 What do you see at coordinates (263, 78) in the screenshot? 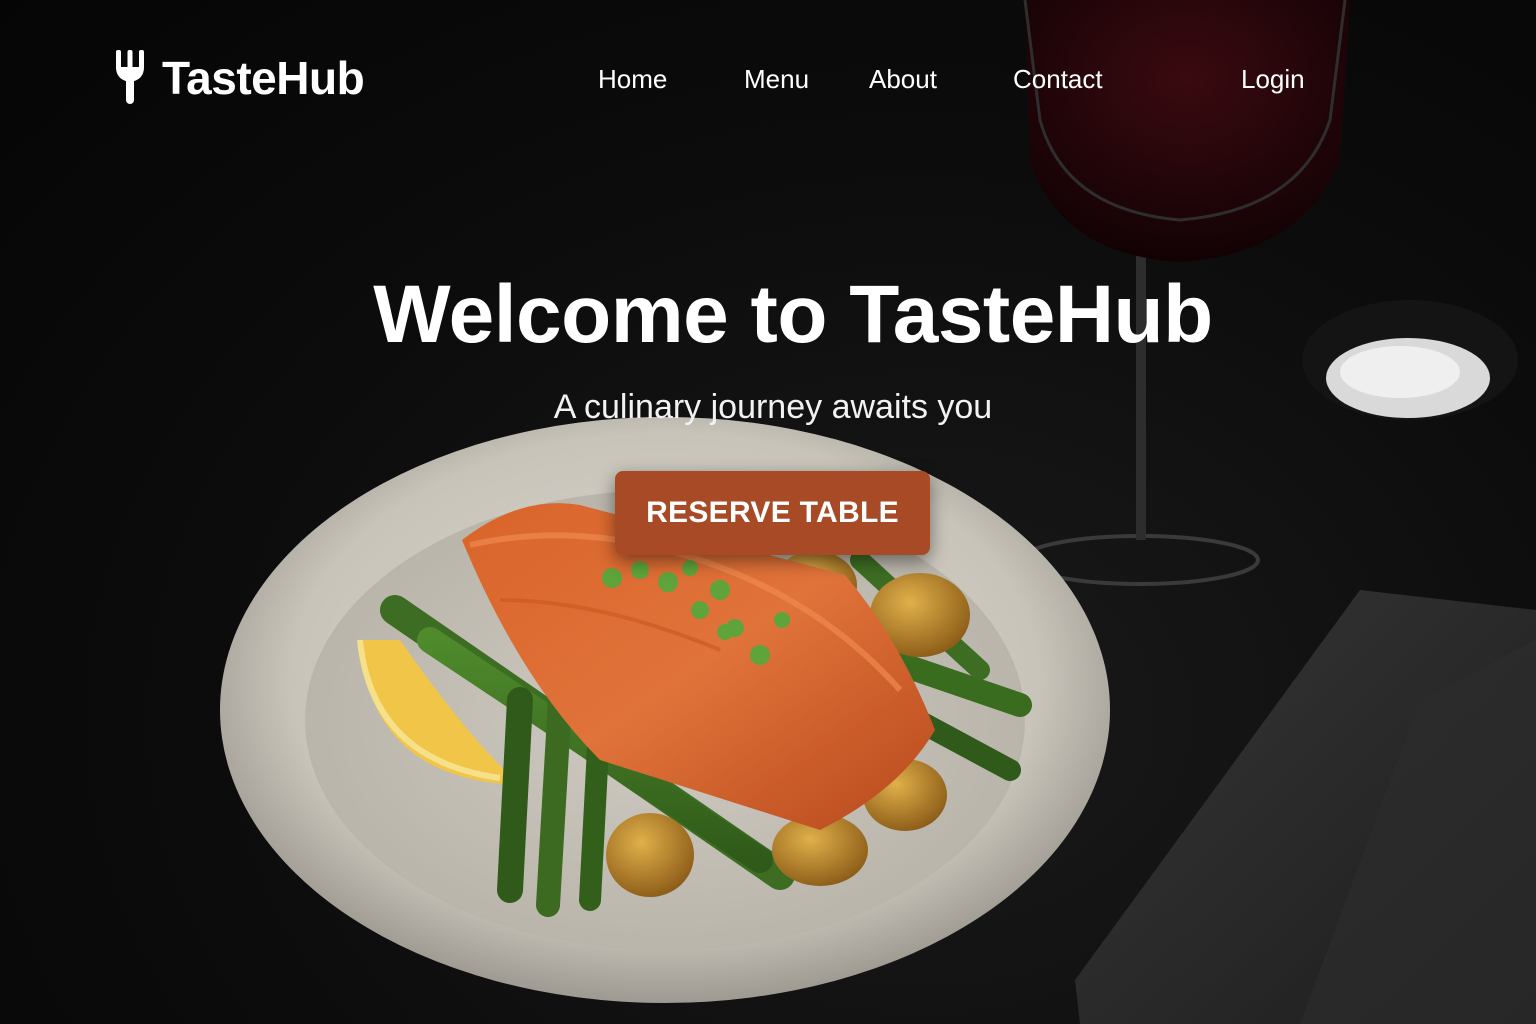
I see `brand-name: TasteHub` at bounding box center [263, 78].